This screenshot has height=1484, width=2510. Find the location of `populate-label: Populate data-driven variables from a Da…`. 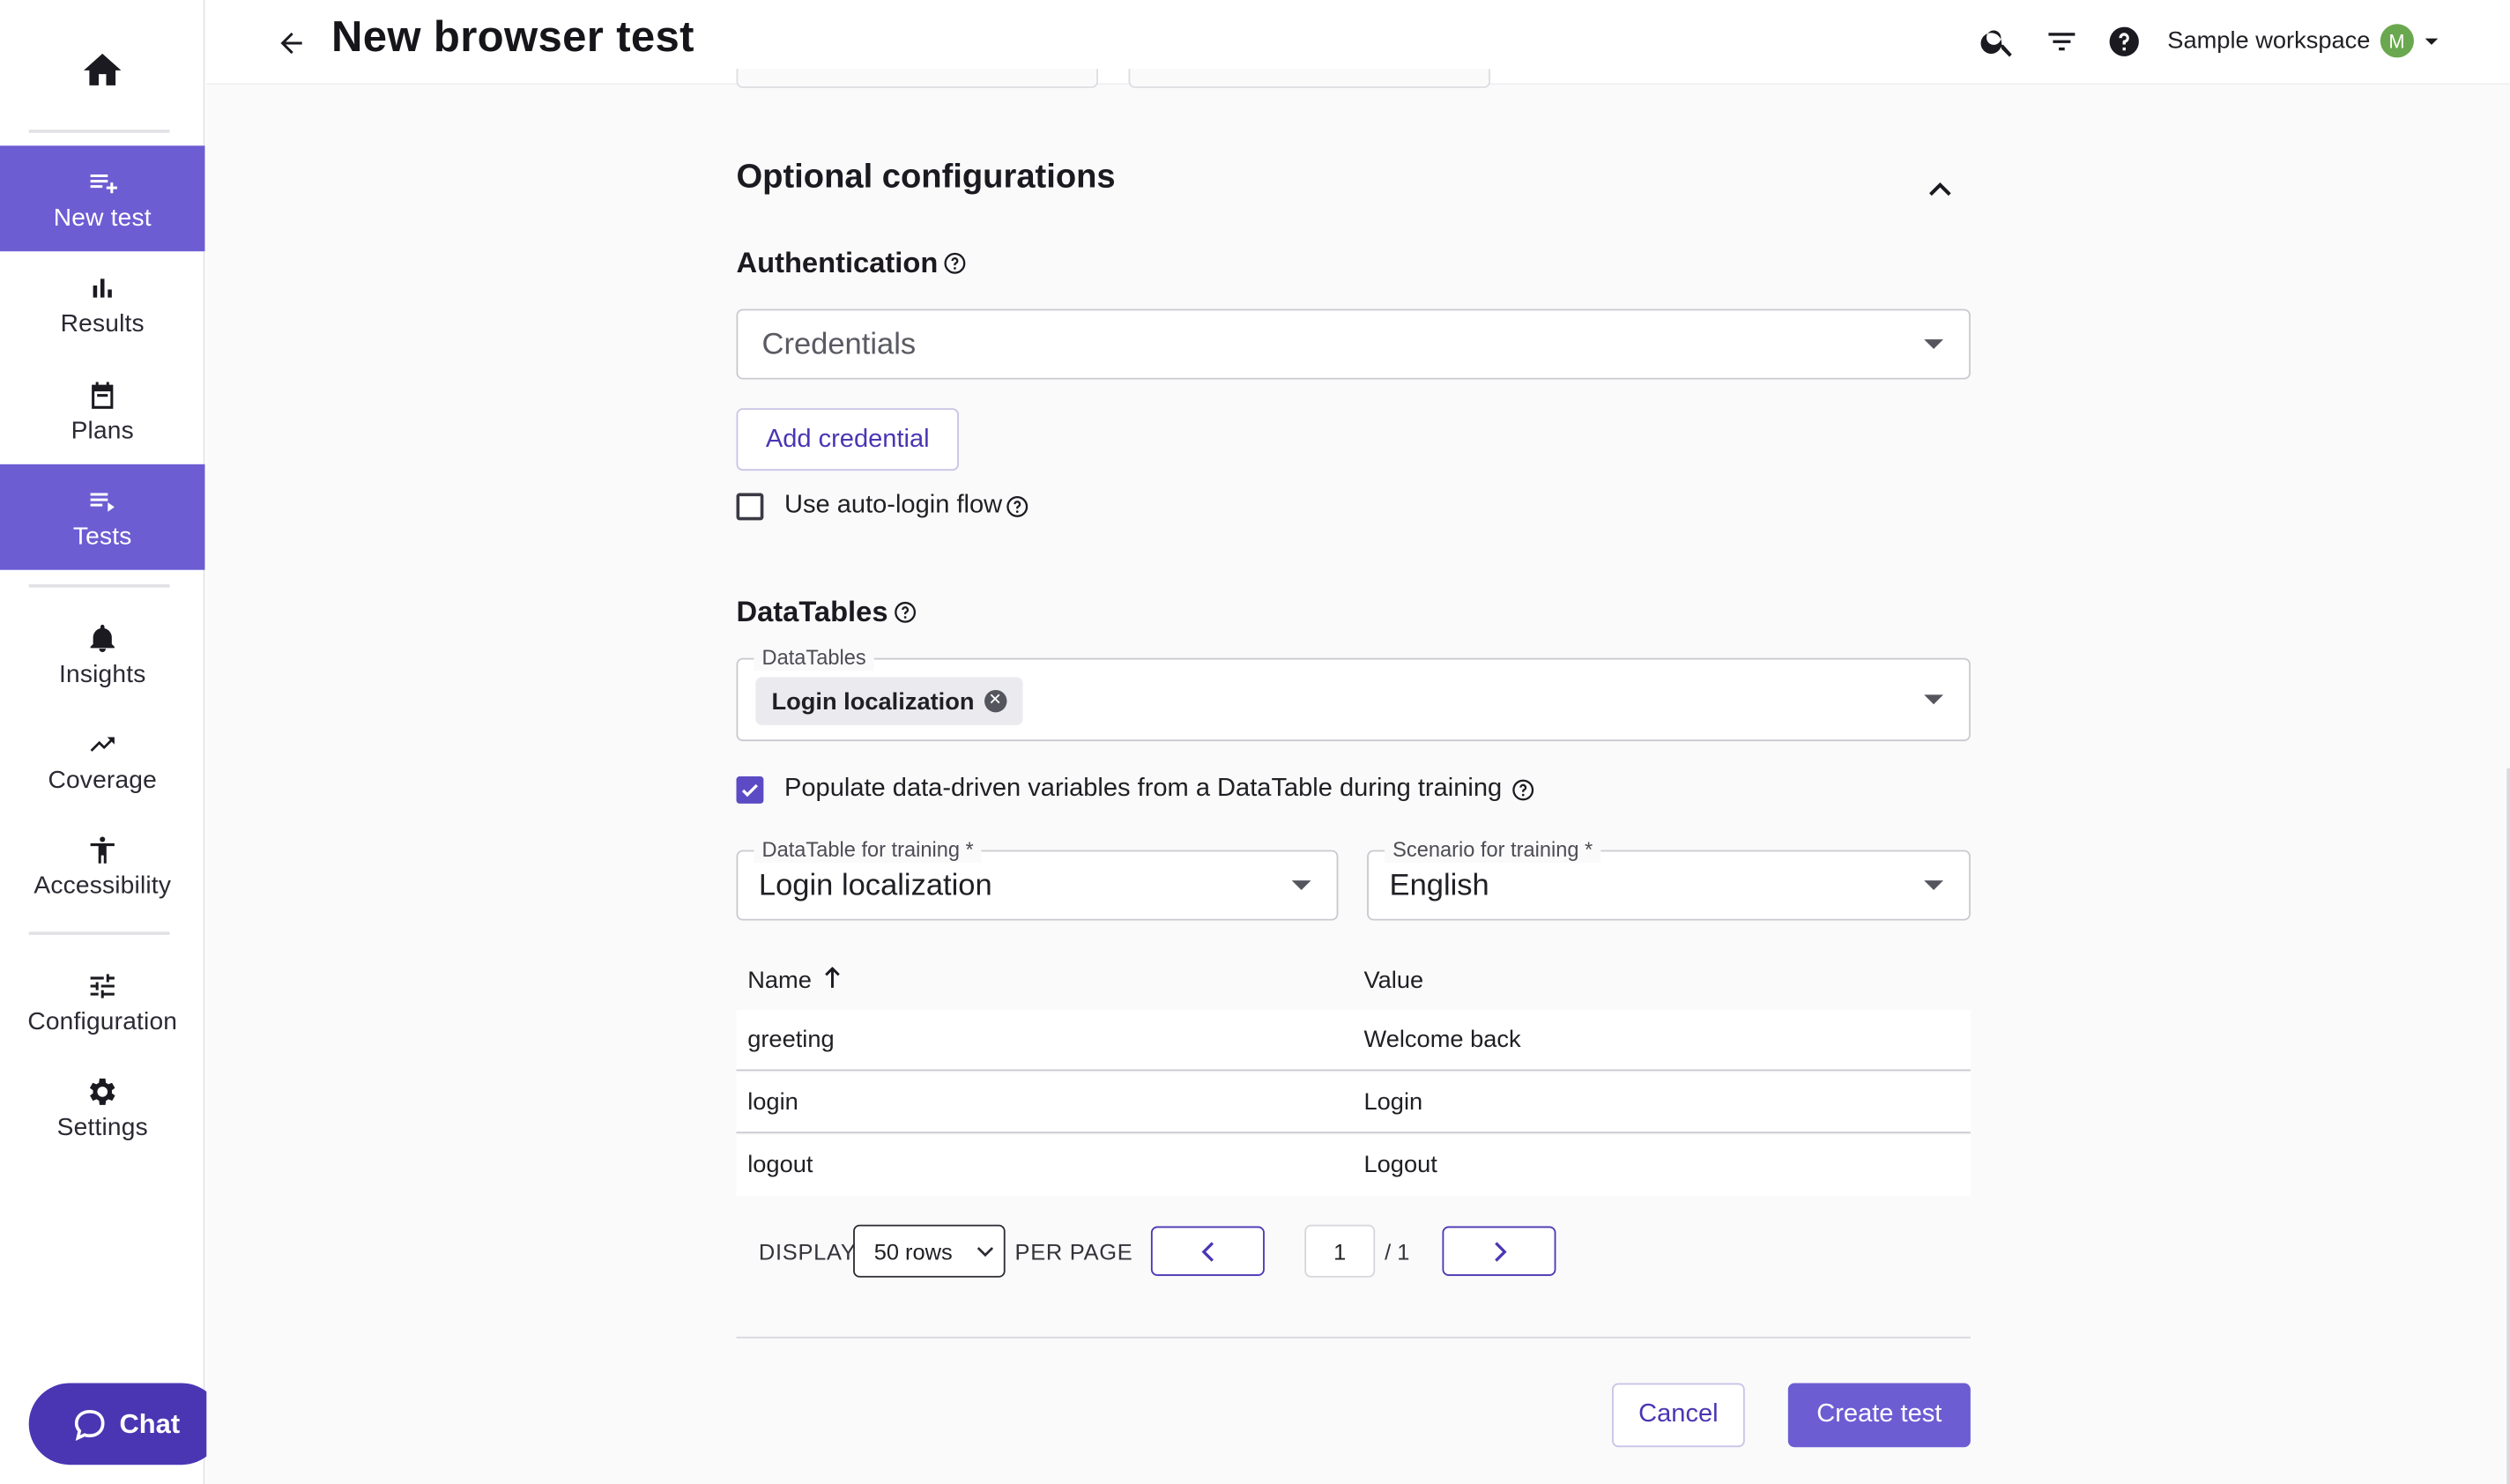

populate-label: Populate data-driven variables from a Da… is located at coordinates (1143, 789).